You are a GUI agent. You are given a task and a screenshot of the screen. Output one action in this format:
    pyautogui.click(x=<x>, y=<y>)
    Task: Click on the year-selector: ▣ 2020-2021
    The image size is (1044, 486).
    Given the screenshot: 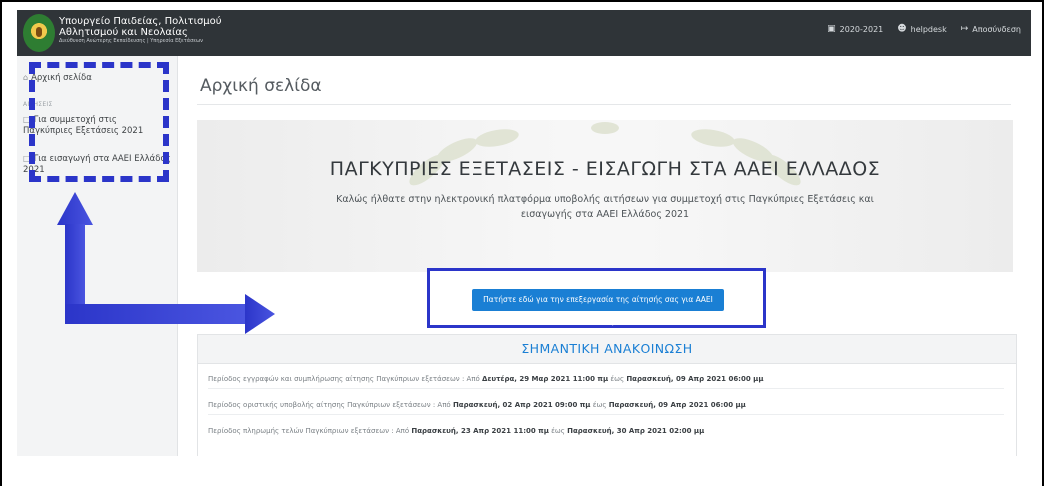 What is the action you would take?
    pyautogui.click(x=855, y=29)
    